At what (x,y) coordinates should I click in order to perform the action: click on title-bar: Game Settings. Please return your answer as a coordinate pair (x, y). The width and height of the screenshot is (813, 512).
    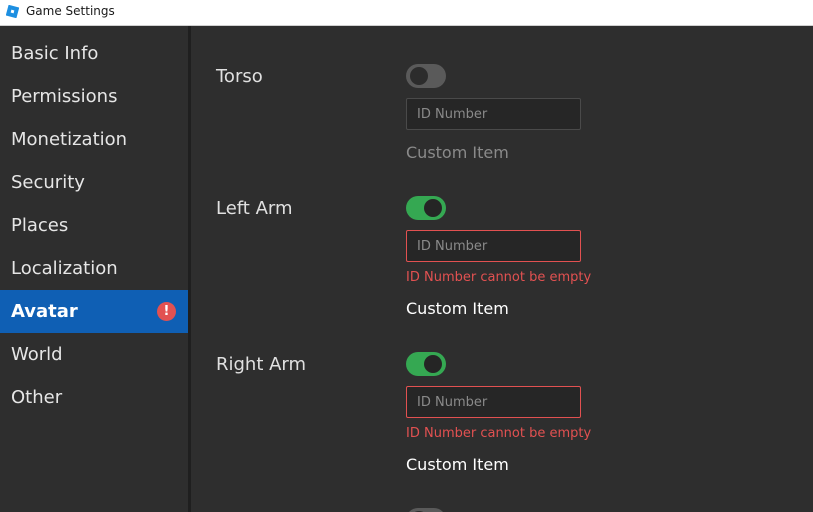
    Looking at the image, I should click on (406, 13).